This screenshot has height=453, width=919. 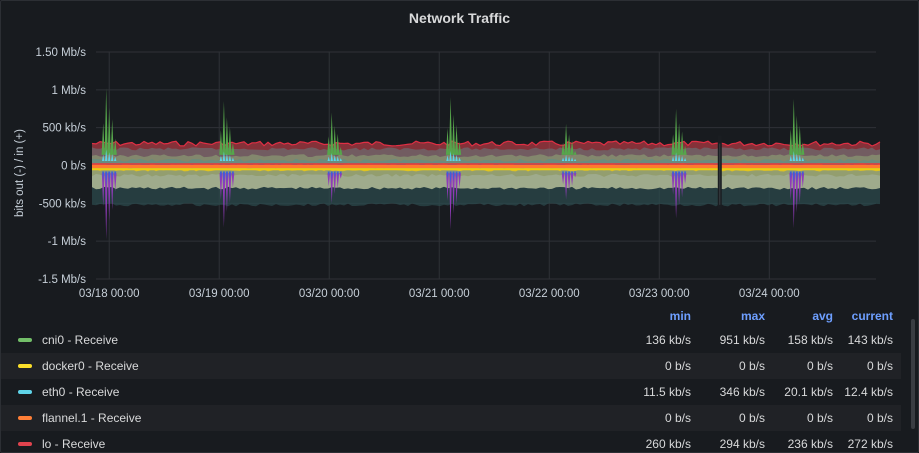 I want to click on legend-header-max: max, so click(x=727, y=316).